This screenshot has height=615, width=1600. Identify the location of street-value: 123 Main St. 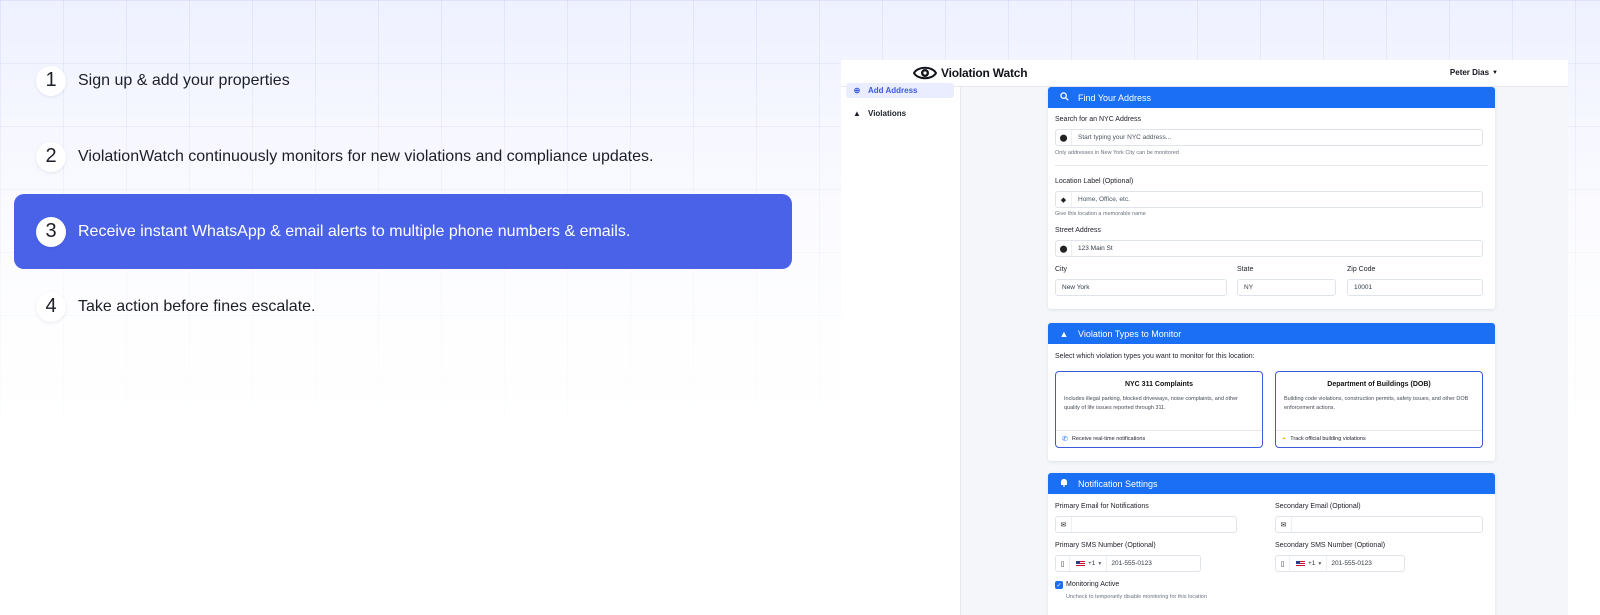
(1095, 248).